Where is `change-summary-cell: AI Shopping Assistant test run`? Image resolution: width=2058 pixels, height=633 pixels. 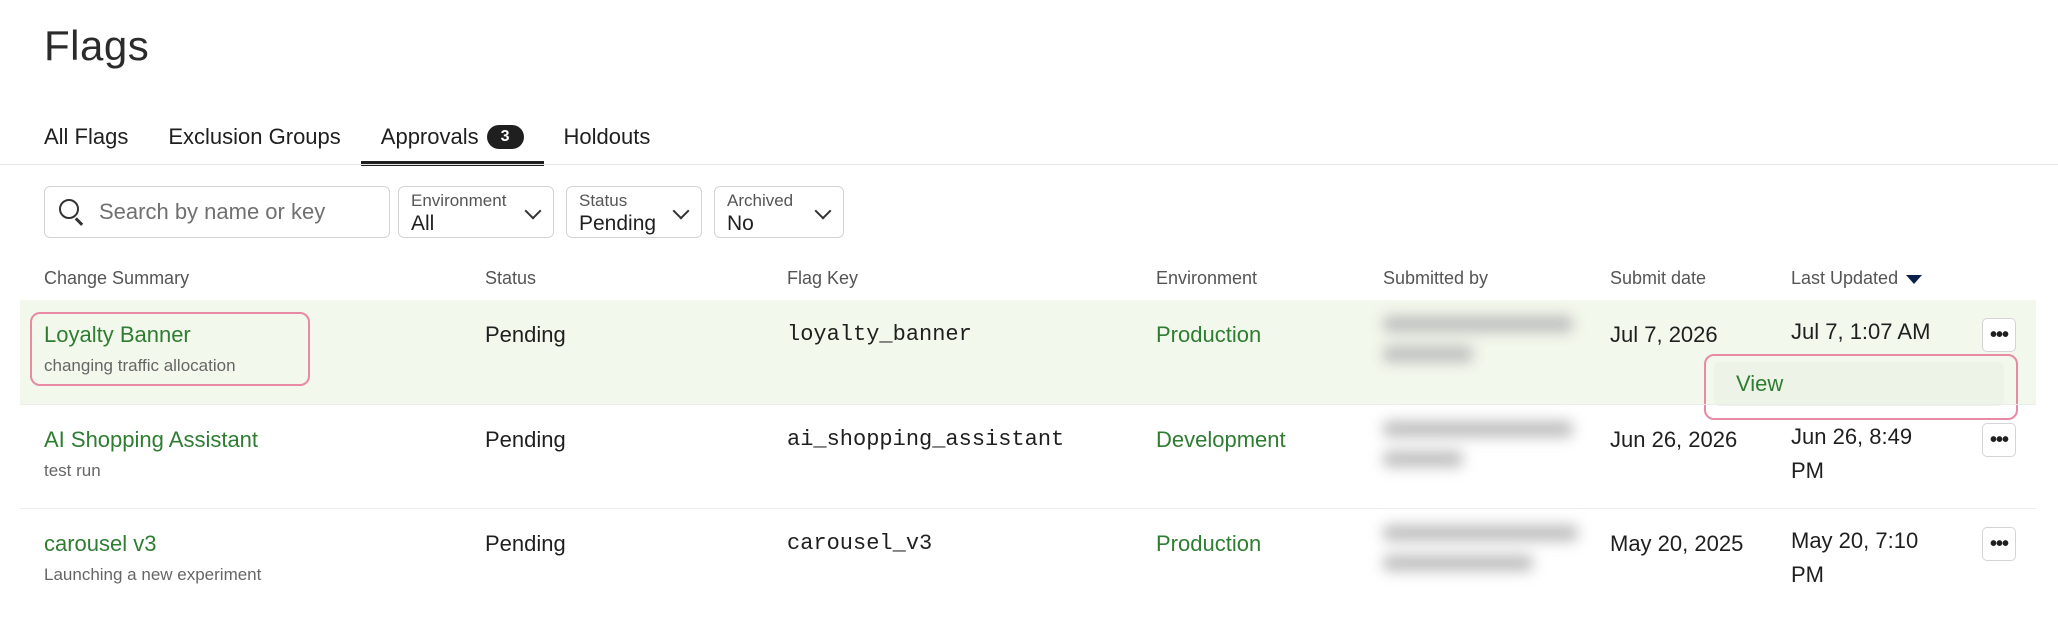 change-summary-cell: AI Shopping Assistant test run is located at coordinates (151, 454).